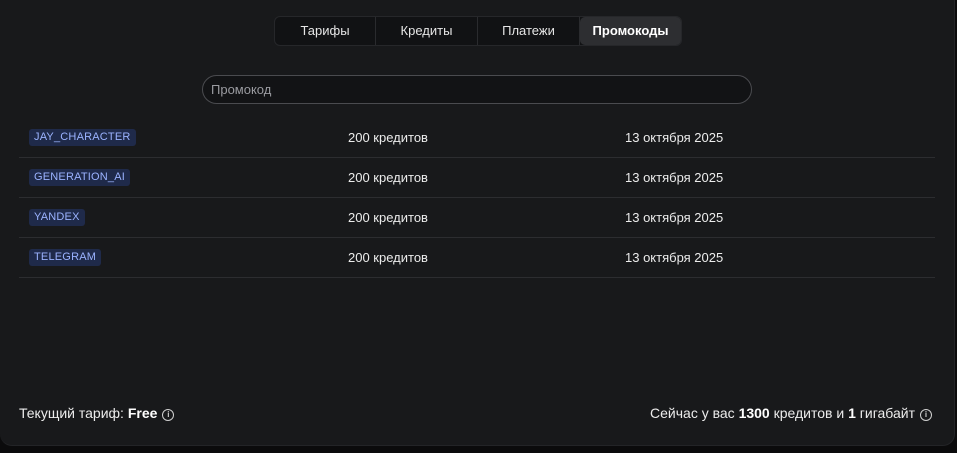  Describe the element at coordinates (529, 31) in the screenshot. I see `tab-payments: Платежи` at that location.